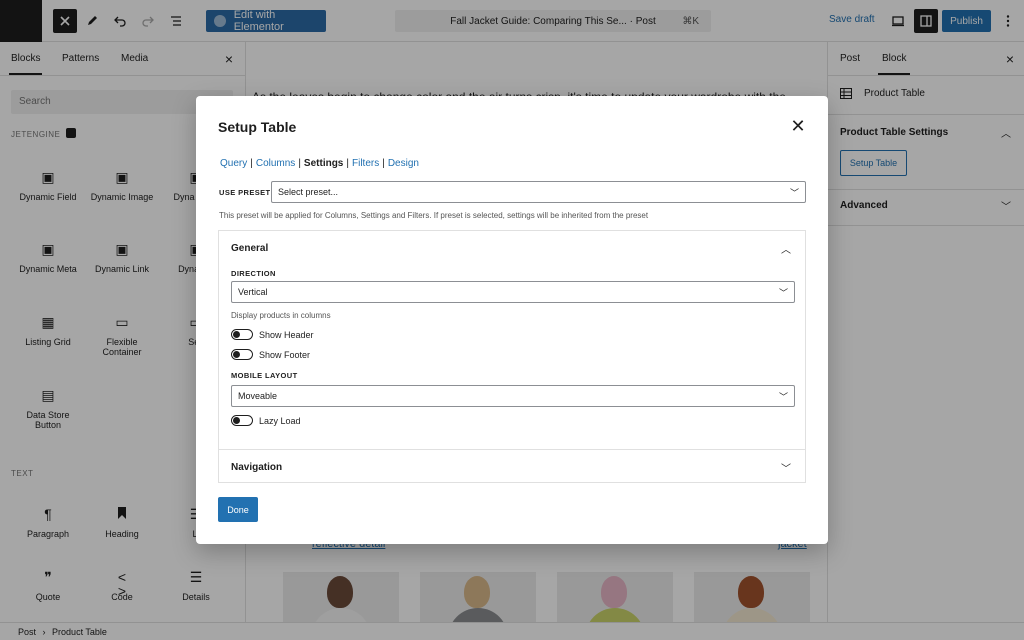  I want to click on tab-query: Query, so click(233, 163).